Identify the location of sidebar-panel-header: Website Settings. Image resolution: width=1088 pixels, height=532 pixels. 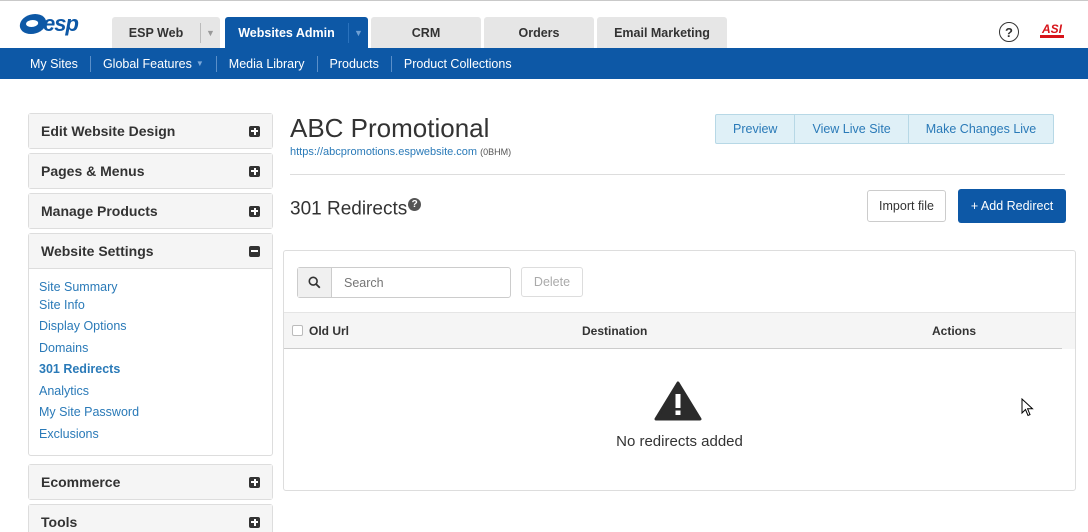
(150, 251).